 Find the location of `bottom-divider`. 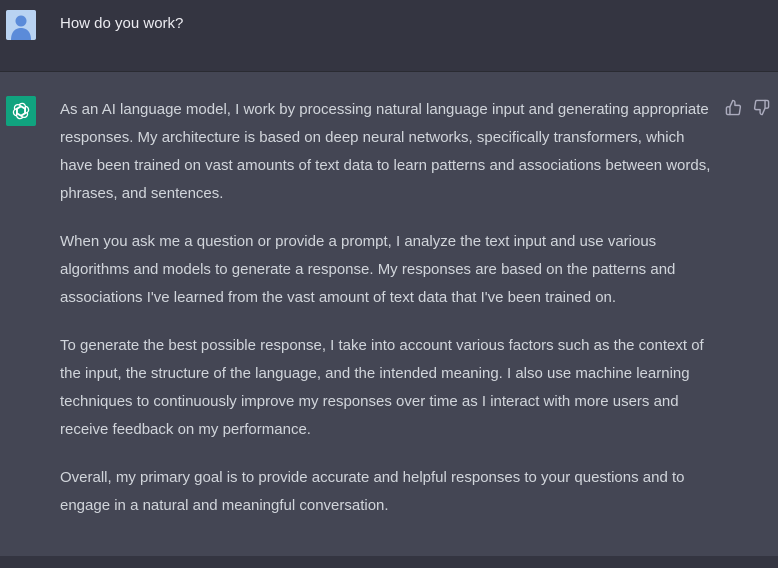

bottom-divider is located at coordinates (389, 562).